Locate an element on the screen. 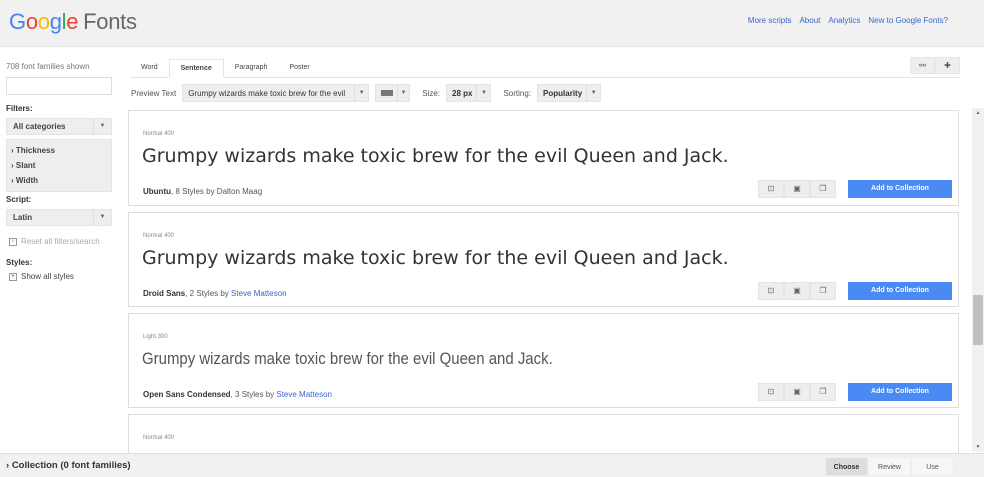 Image resolution: width=984 pixels, height=477 pixels. collection-toggle: › Collection (0 font families) is located at coordinates (68, 465).